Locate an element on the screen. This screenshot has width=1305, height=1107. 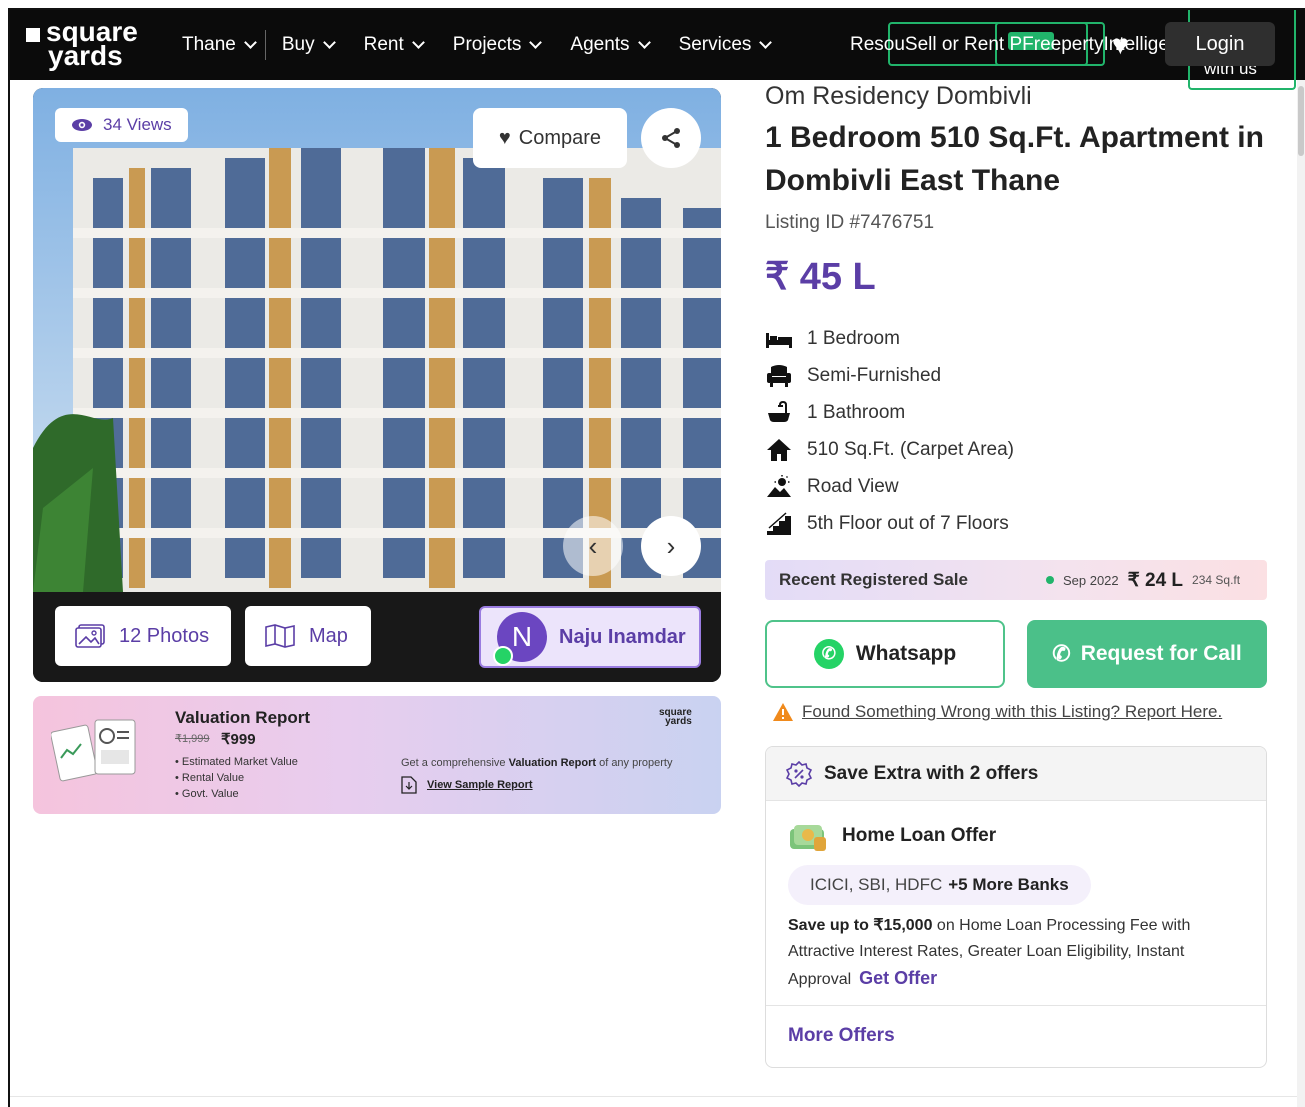
photos-label: 12 Photos is located at coordinates (164, 635).